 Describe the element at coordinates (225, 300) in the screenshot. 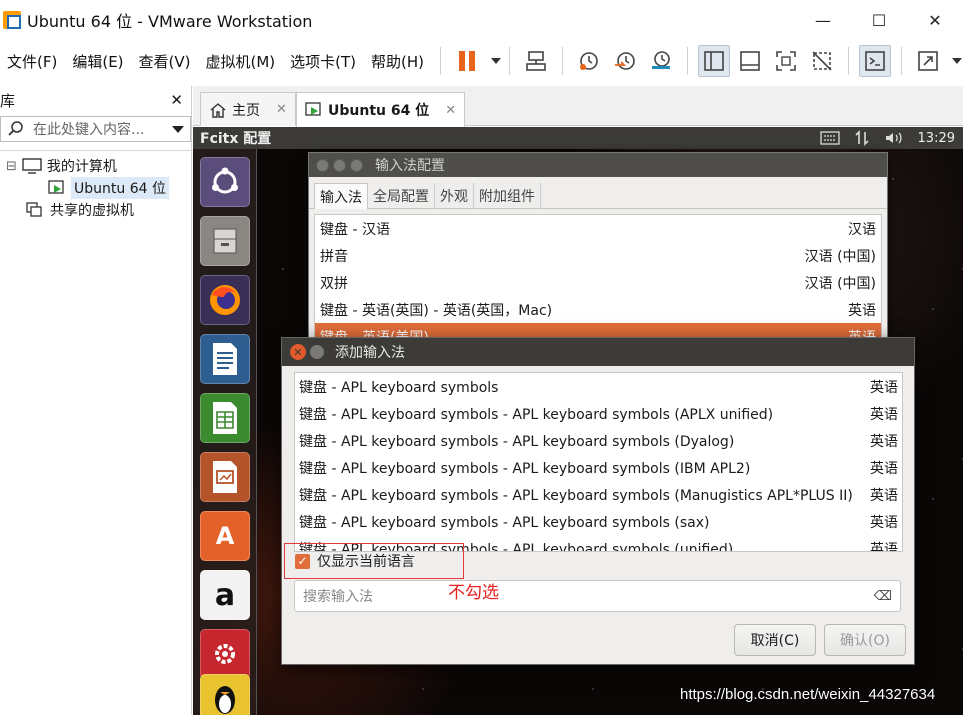

I see `firefox-icon` at that location.